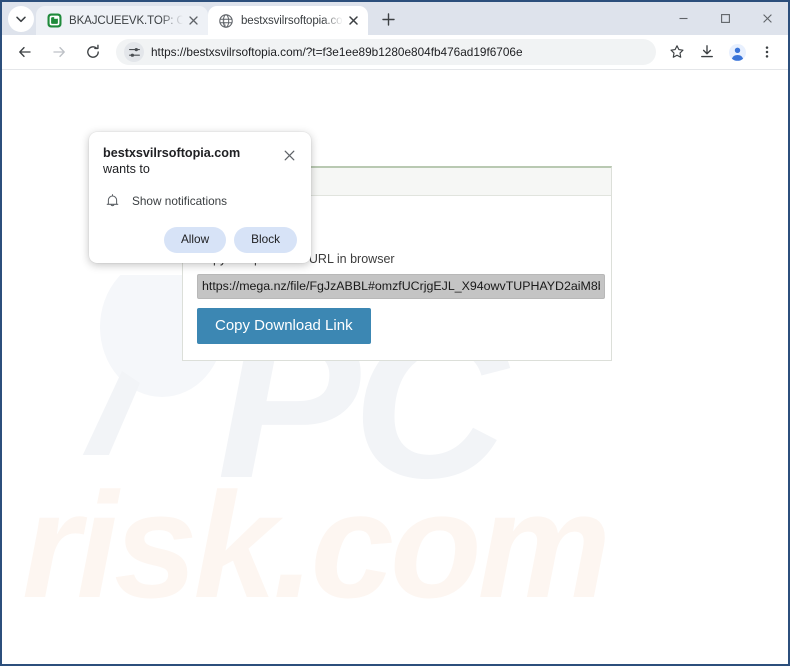 The height and width of the screenshot is (666, 790). What do you see at coordinates (401, 286) in the screenshot?
I see `download-url-input` at bounding box center [401, 286].